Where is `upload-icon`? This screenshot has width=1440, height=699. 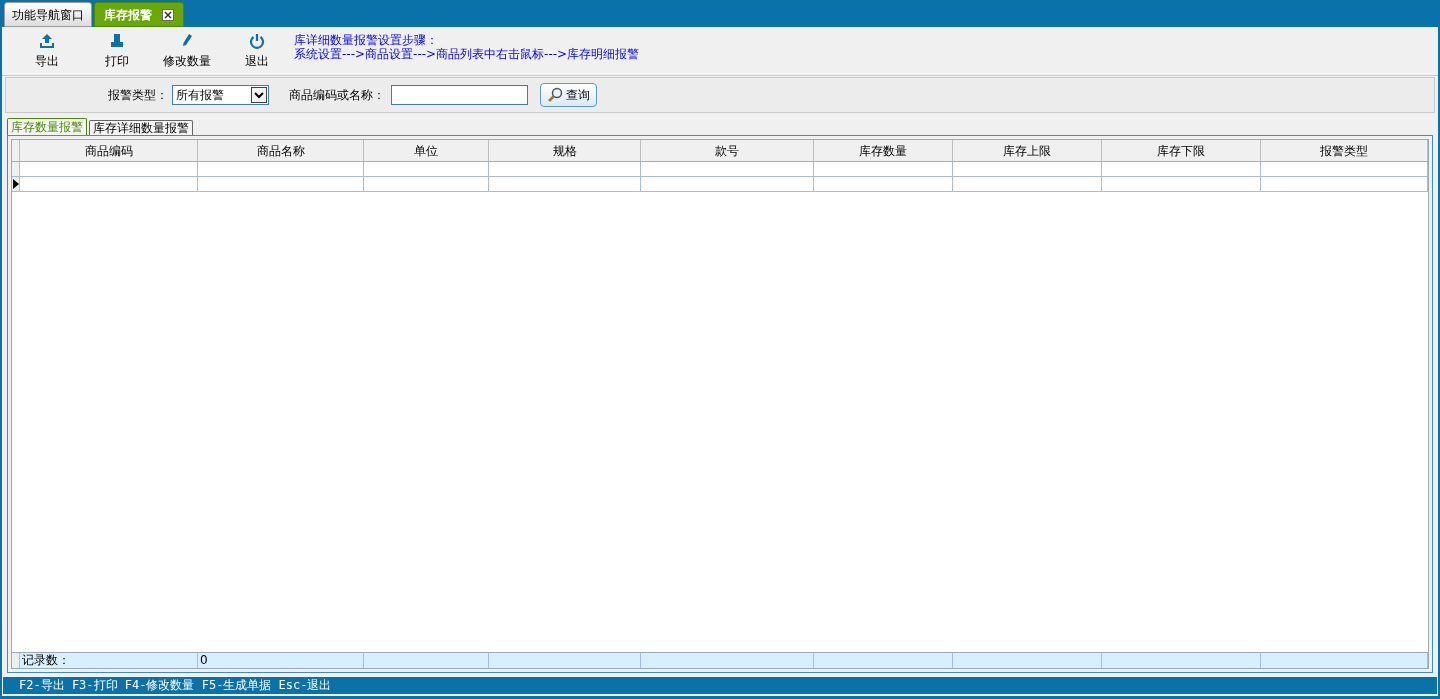 upload-icon is located at coordinates (47, 40).